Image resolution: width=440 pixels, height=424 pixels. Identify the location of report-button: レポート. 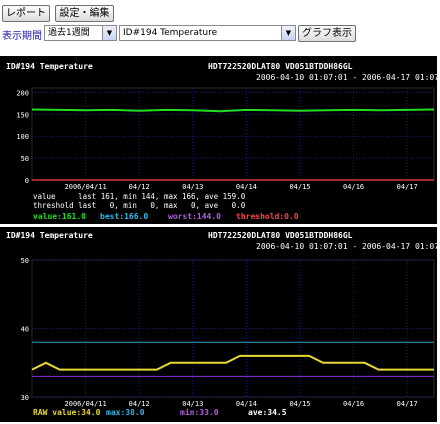
(26, 13).